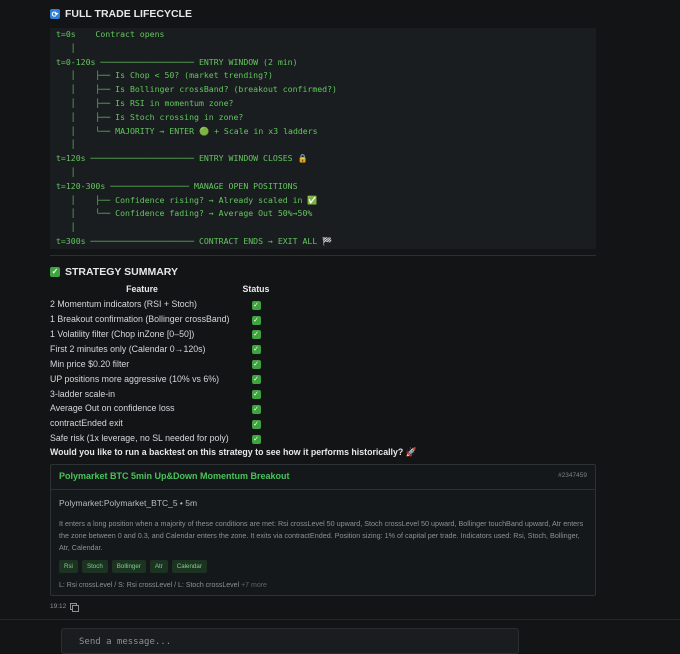  What do you see at coordinates (150, 116) in the screenshot?
I see `code-line: │ ├── Is Stoch crossing in zone?` at bounding box center [150, 116].